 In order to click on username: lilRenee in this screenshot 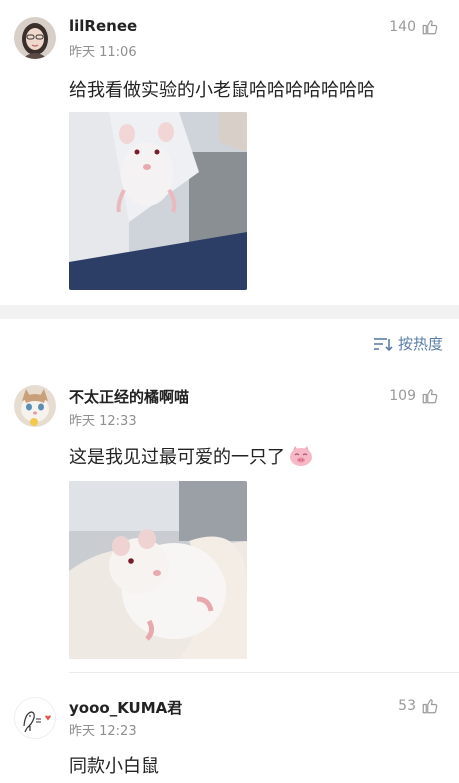, I will do `click(103, 26)`.